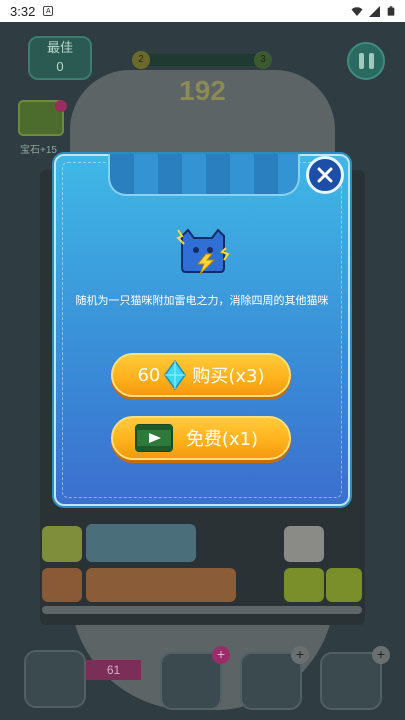 The width and height of the screenshot is (405, 720). I want to click on close-button, so click(325, 175).